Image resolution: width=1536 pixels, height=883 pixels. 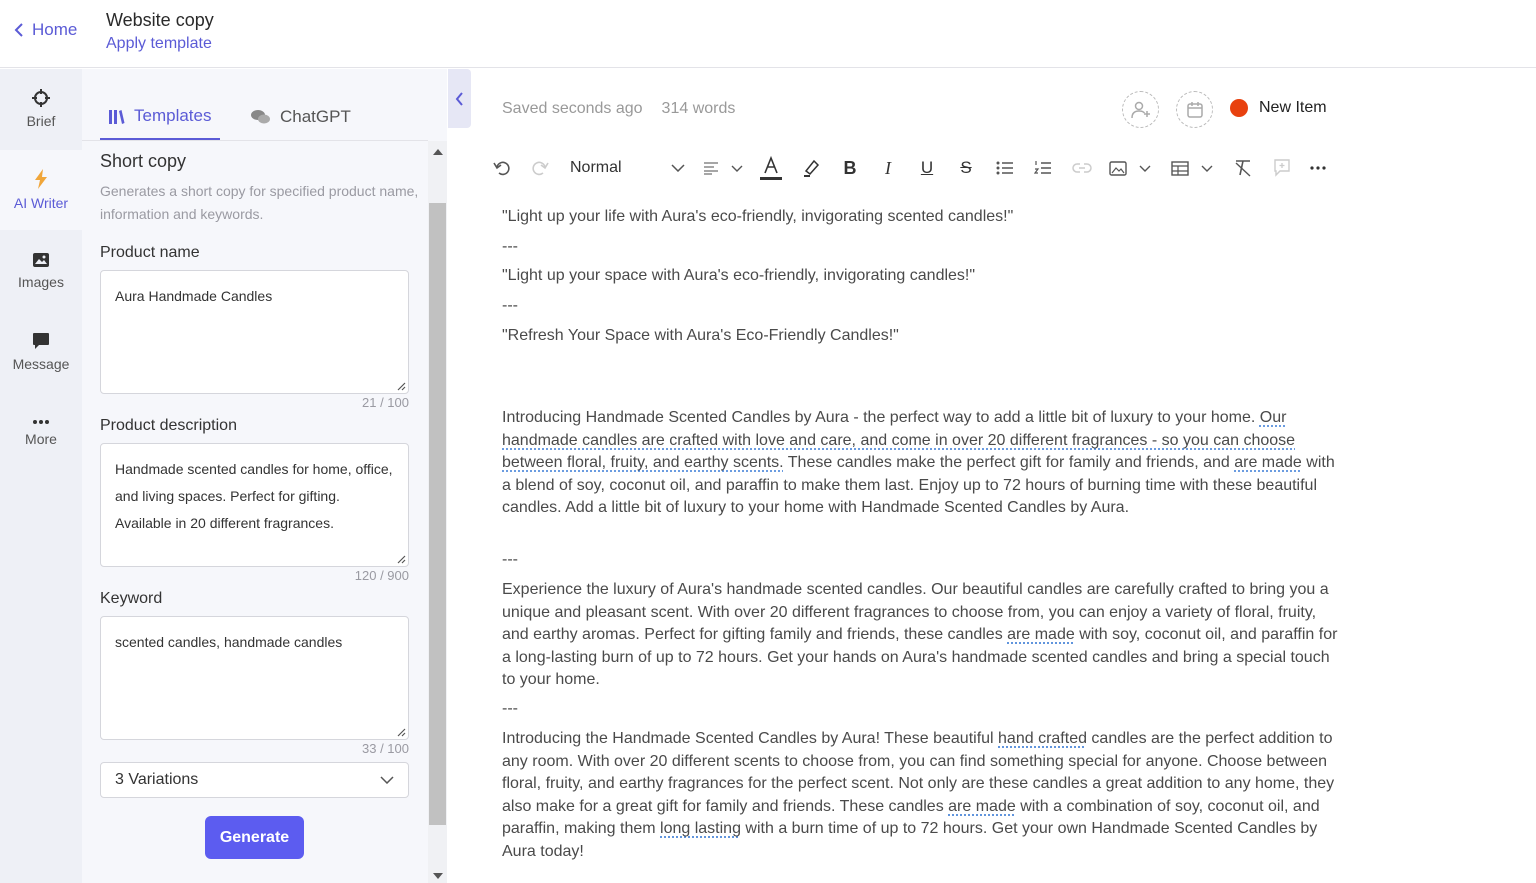 I want to click on link-button, so click(x=1082, y=168).